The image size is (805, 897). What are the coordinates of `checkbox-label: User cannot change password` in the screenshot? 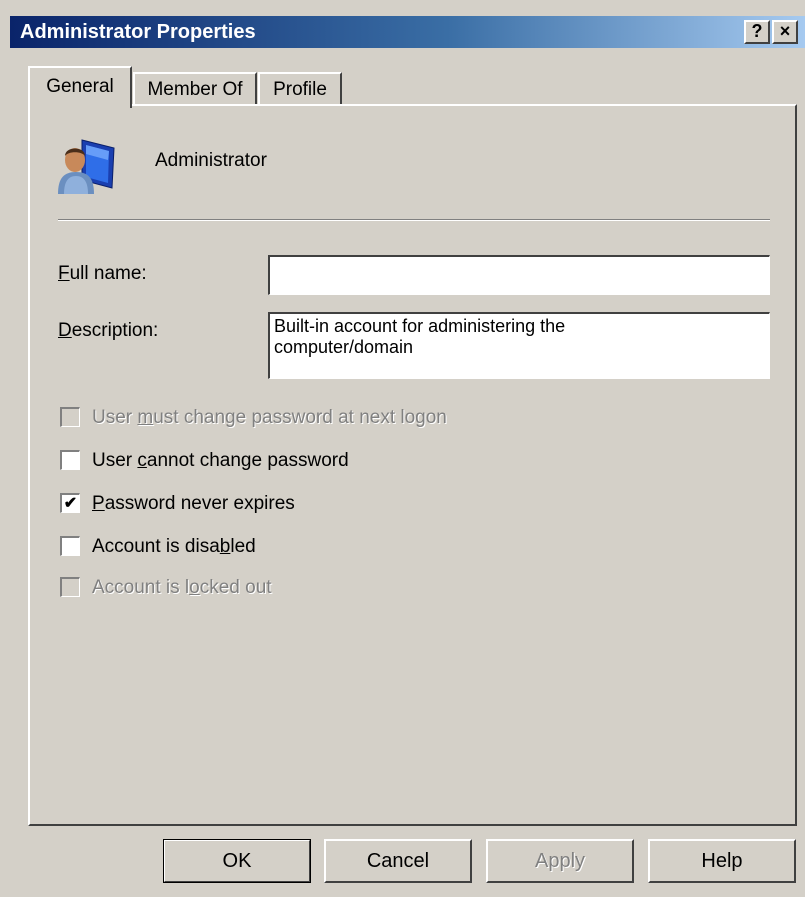 It's located at (220, 460).